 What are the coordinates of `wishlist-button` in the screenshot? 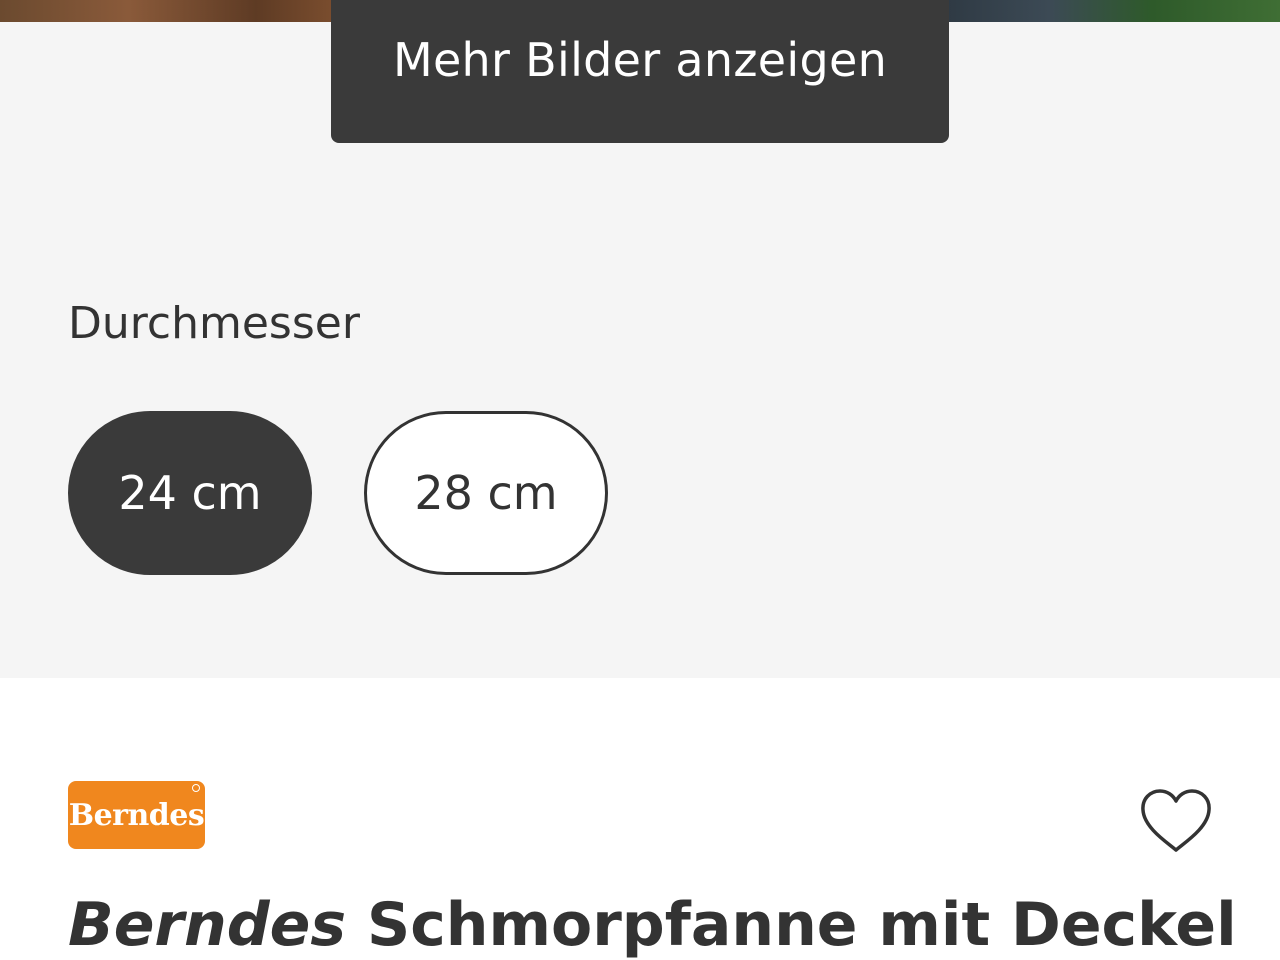 It's located at (1176, 821).